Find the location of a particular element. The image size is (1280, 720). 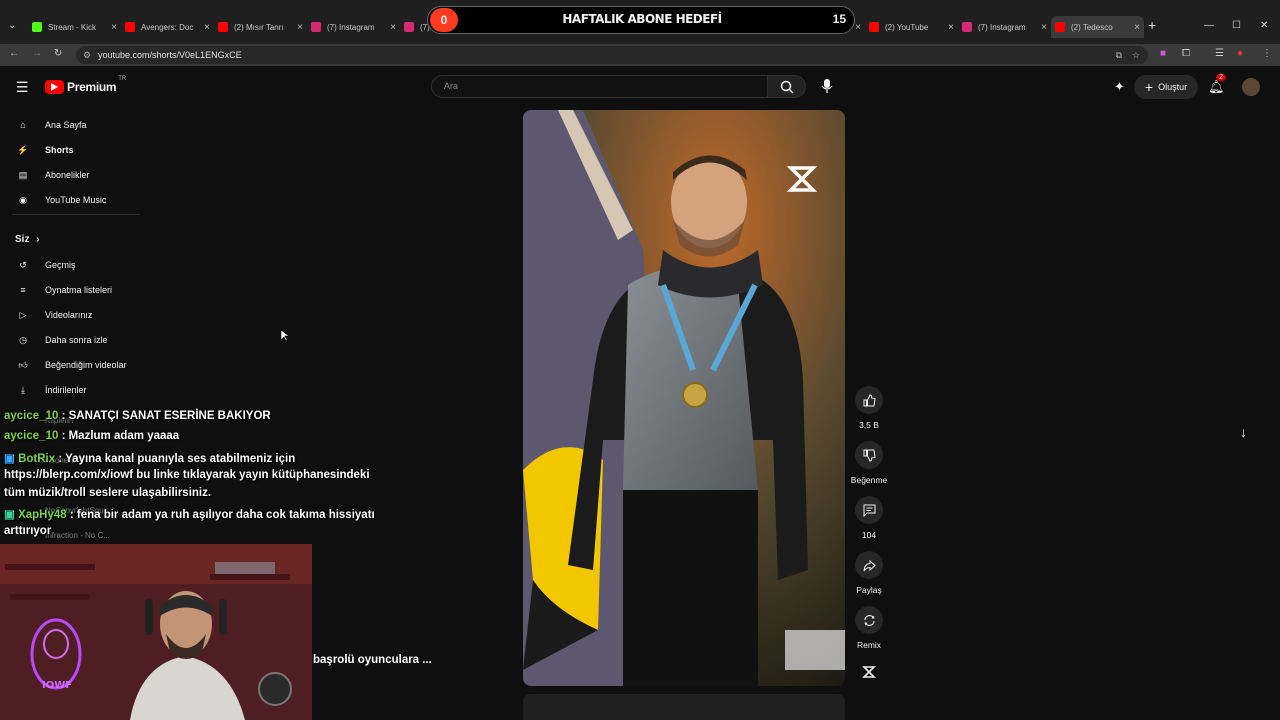

sidebar-item: ⚡ Shorts is located at coordinates (70, 150).